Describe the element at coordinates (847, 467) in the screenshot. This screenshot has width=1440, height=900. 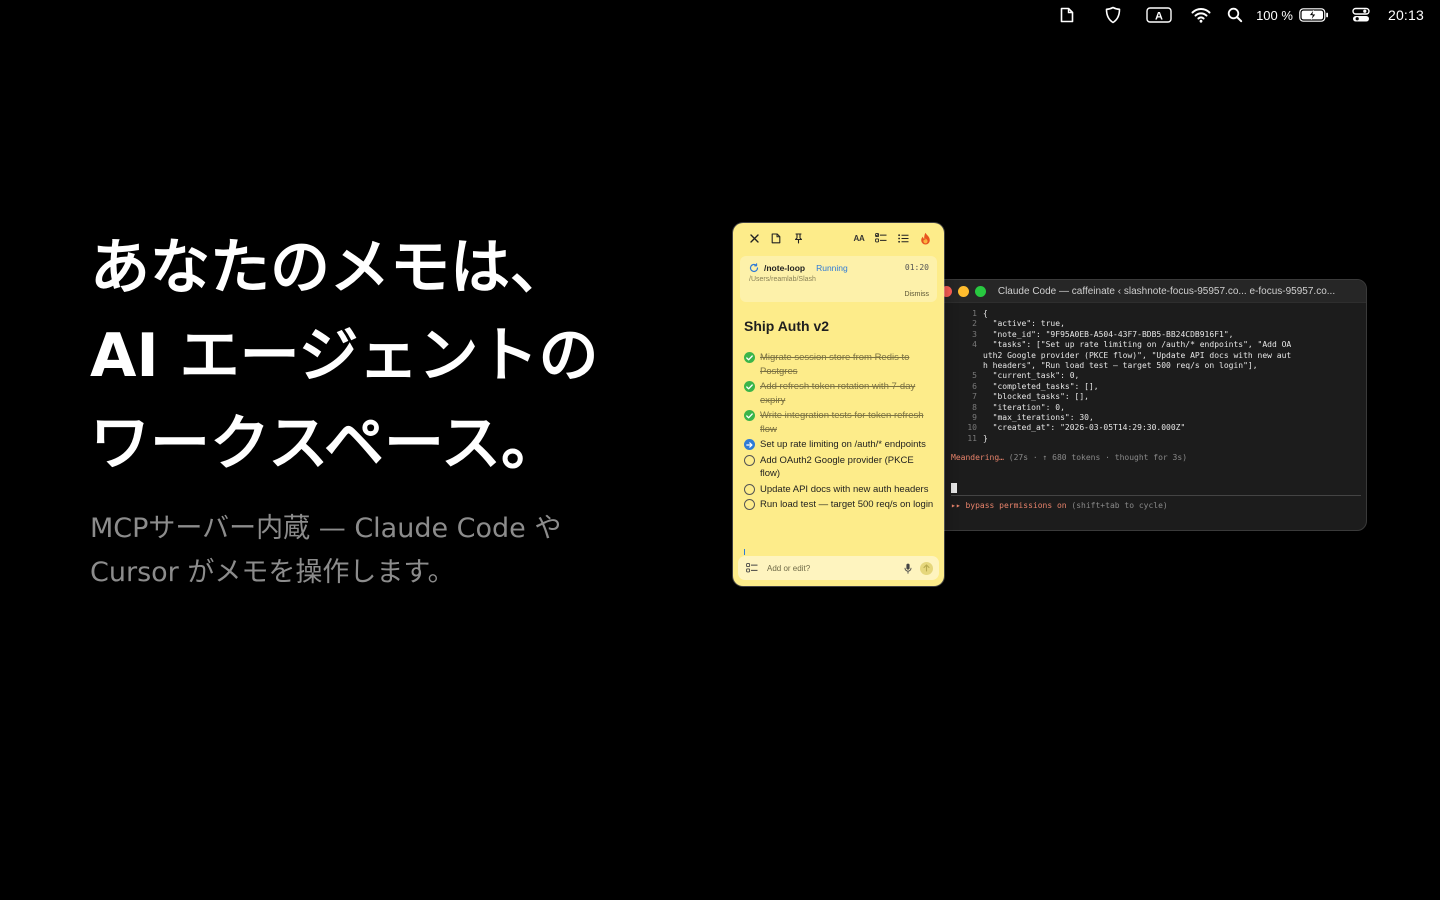
I see `task-text: Add OAuth2 Google provider (PKCE flow)` at that location.